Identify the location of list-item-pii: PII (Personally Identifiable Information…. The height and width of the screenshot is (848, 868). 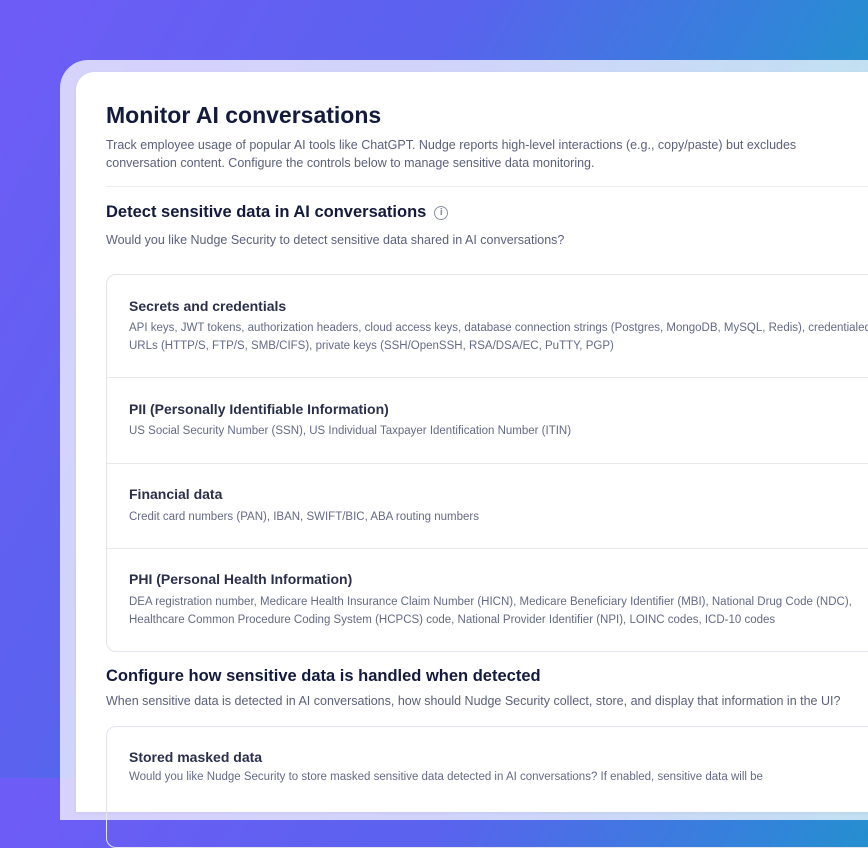
(487, 421).